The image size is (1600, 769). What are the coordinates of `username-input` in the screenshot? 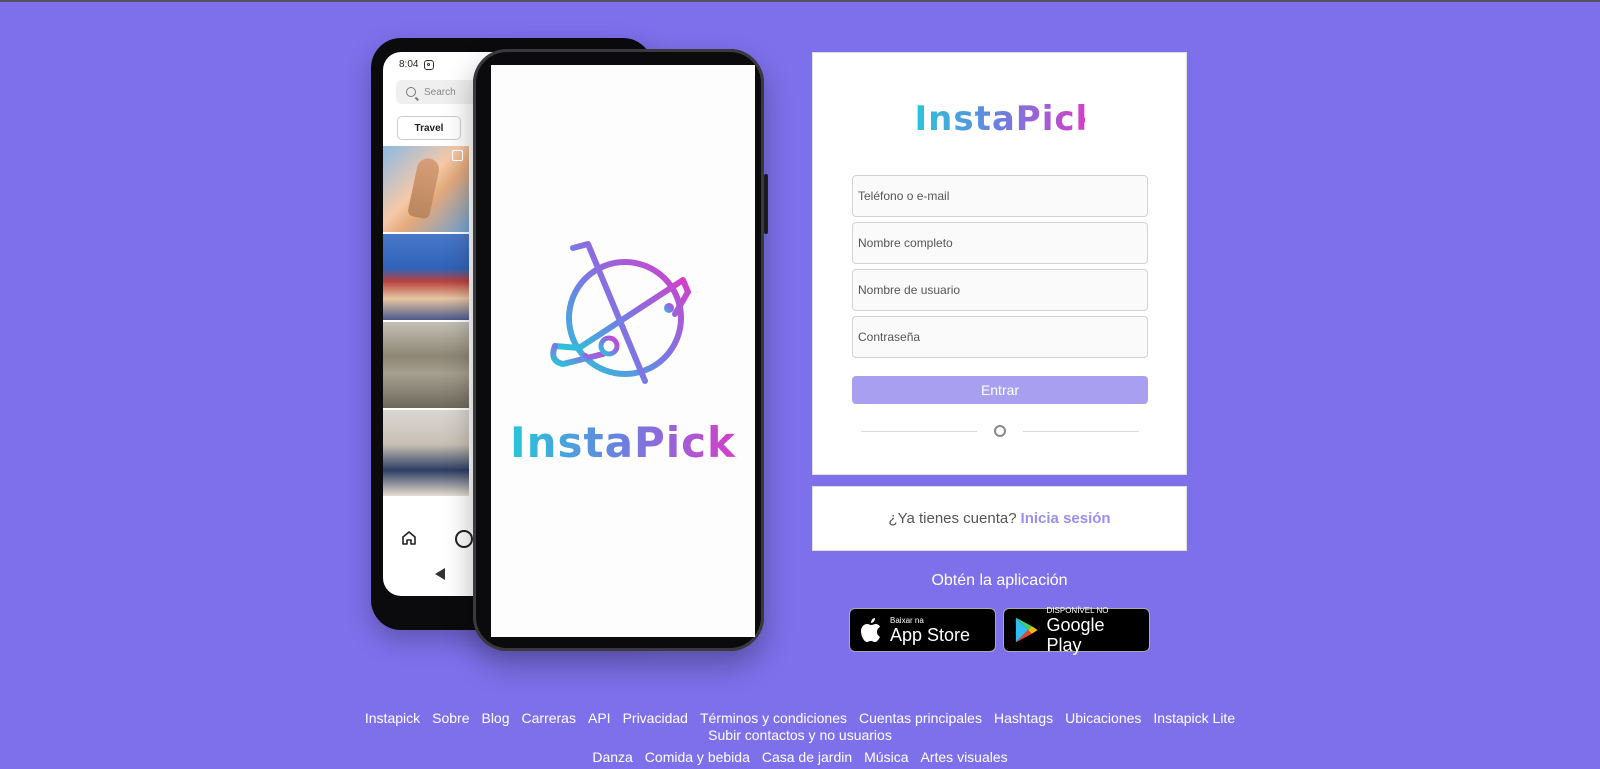 It's located at (1000, 290).